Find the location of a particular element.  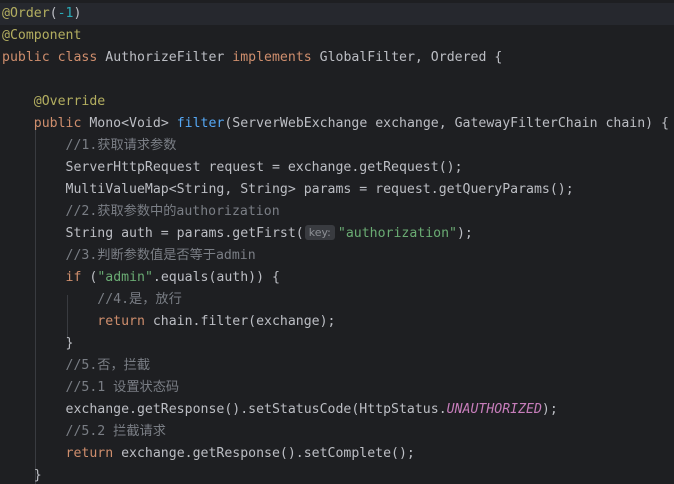

code-line: //2.获取参数中的authorization is located at coordinates (141, 212).